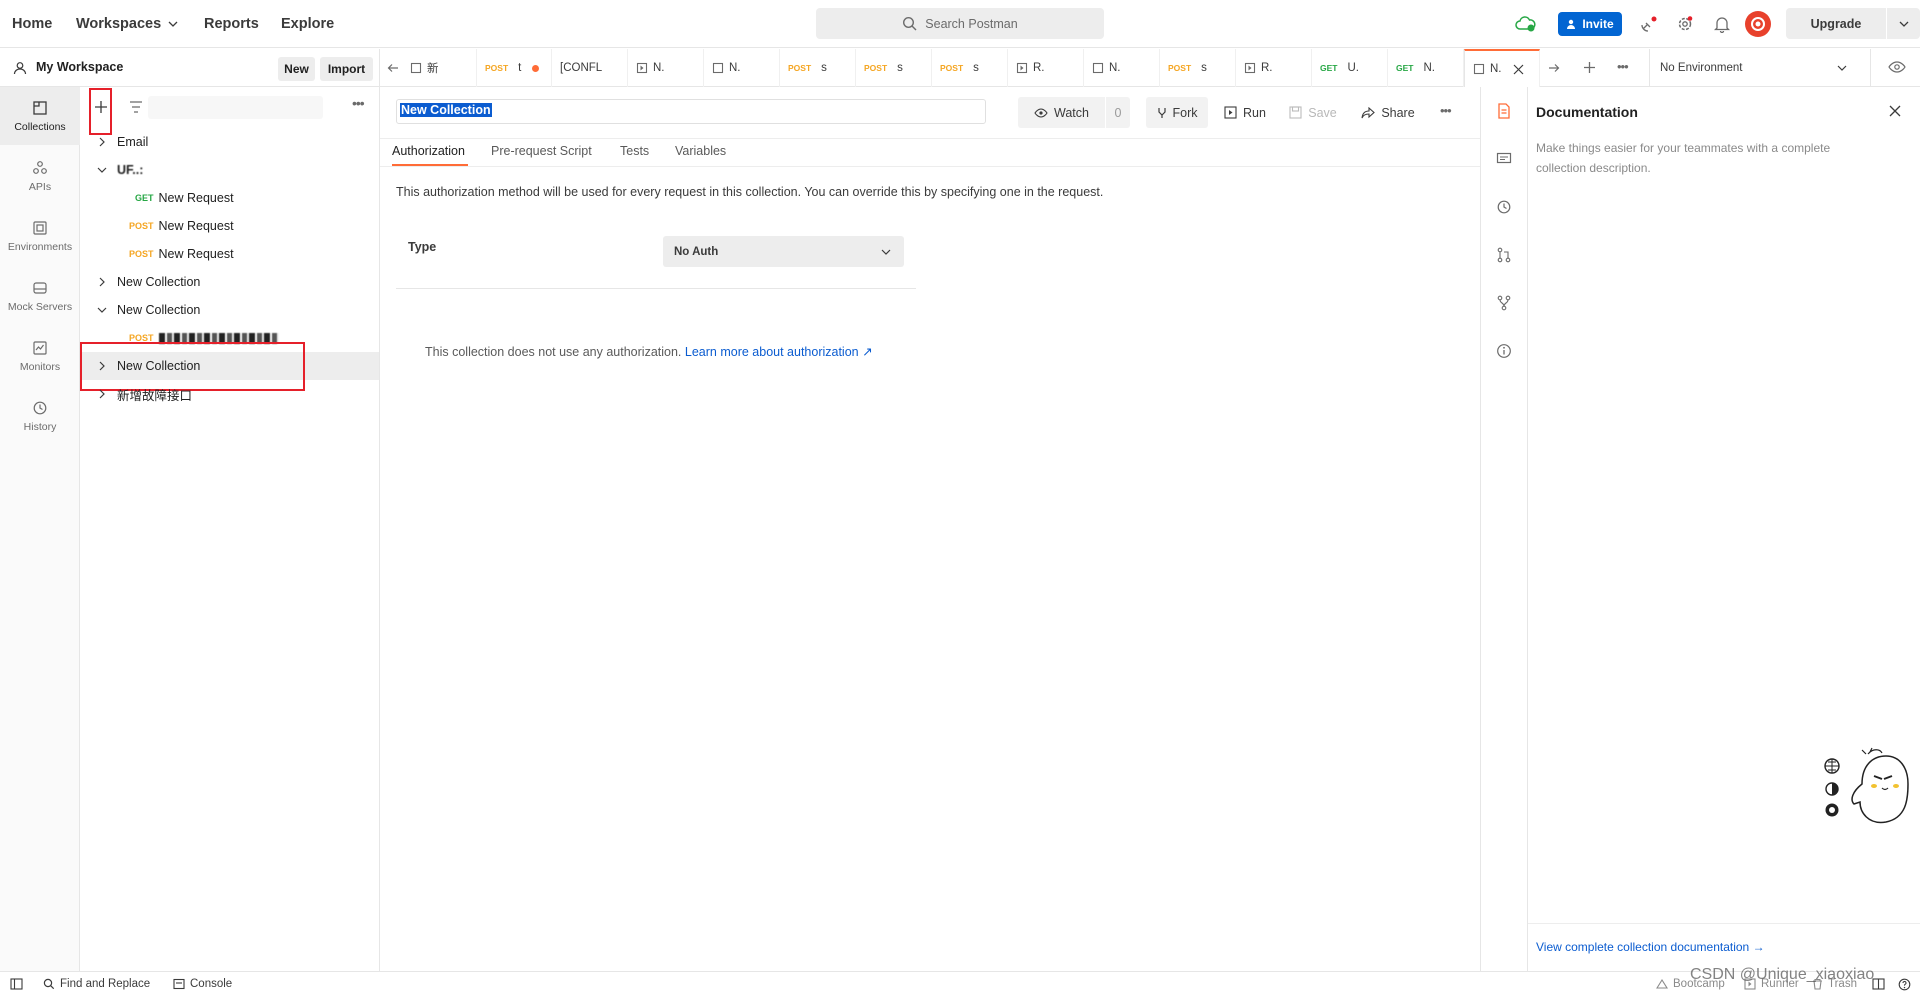 The height and width of the screenshot is (997, 1920). What do you see at coordinates (1904, 984) in the screenshot?
I see `help-icon` at bounding box center [1904, 984].